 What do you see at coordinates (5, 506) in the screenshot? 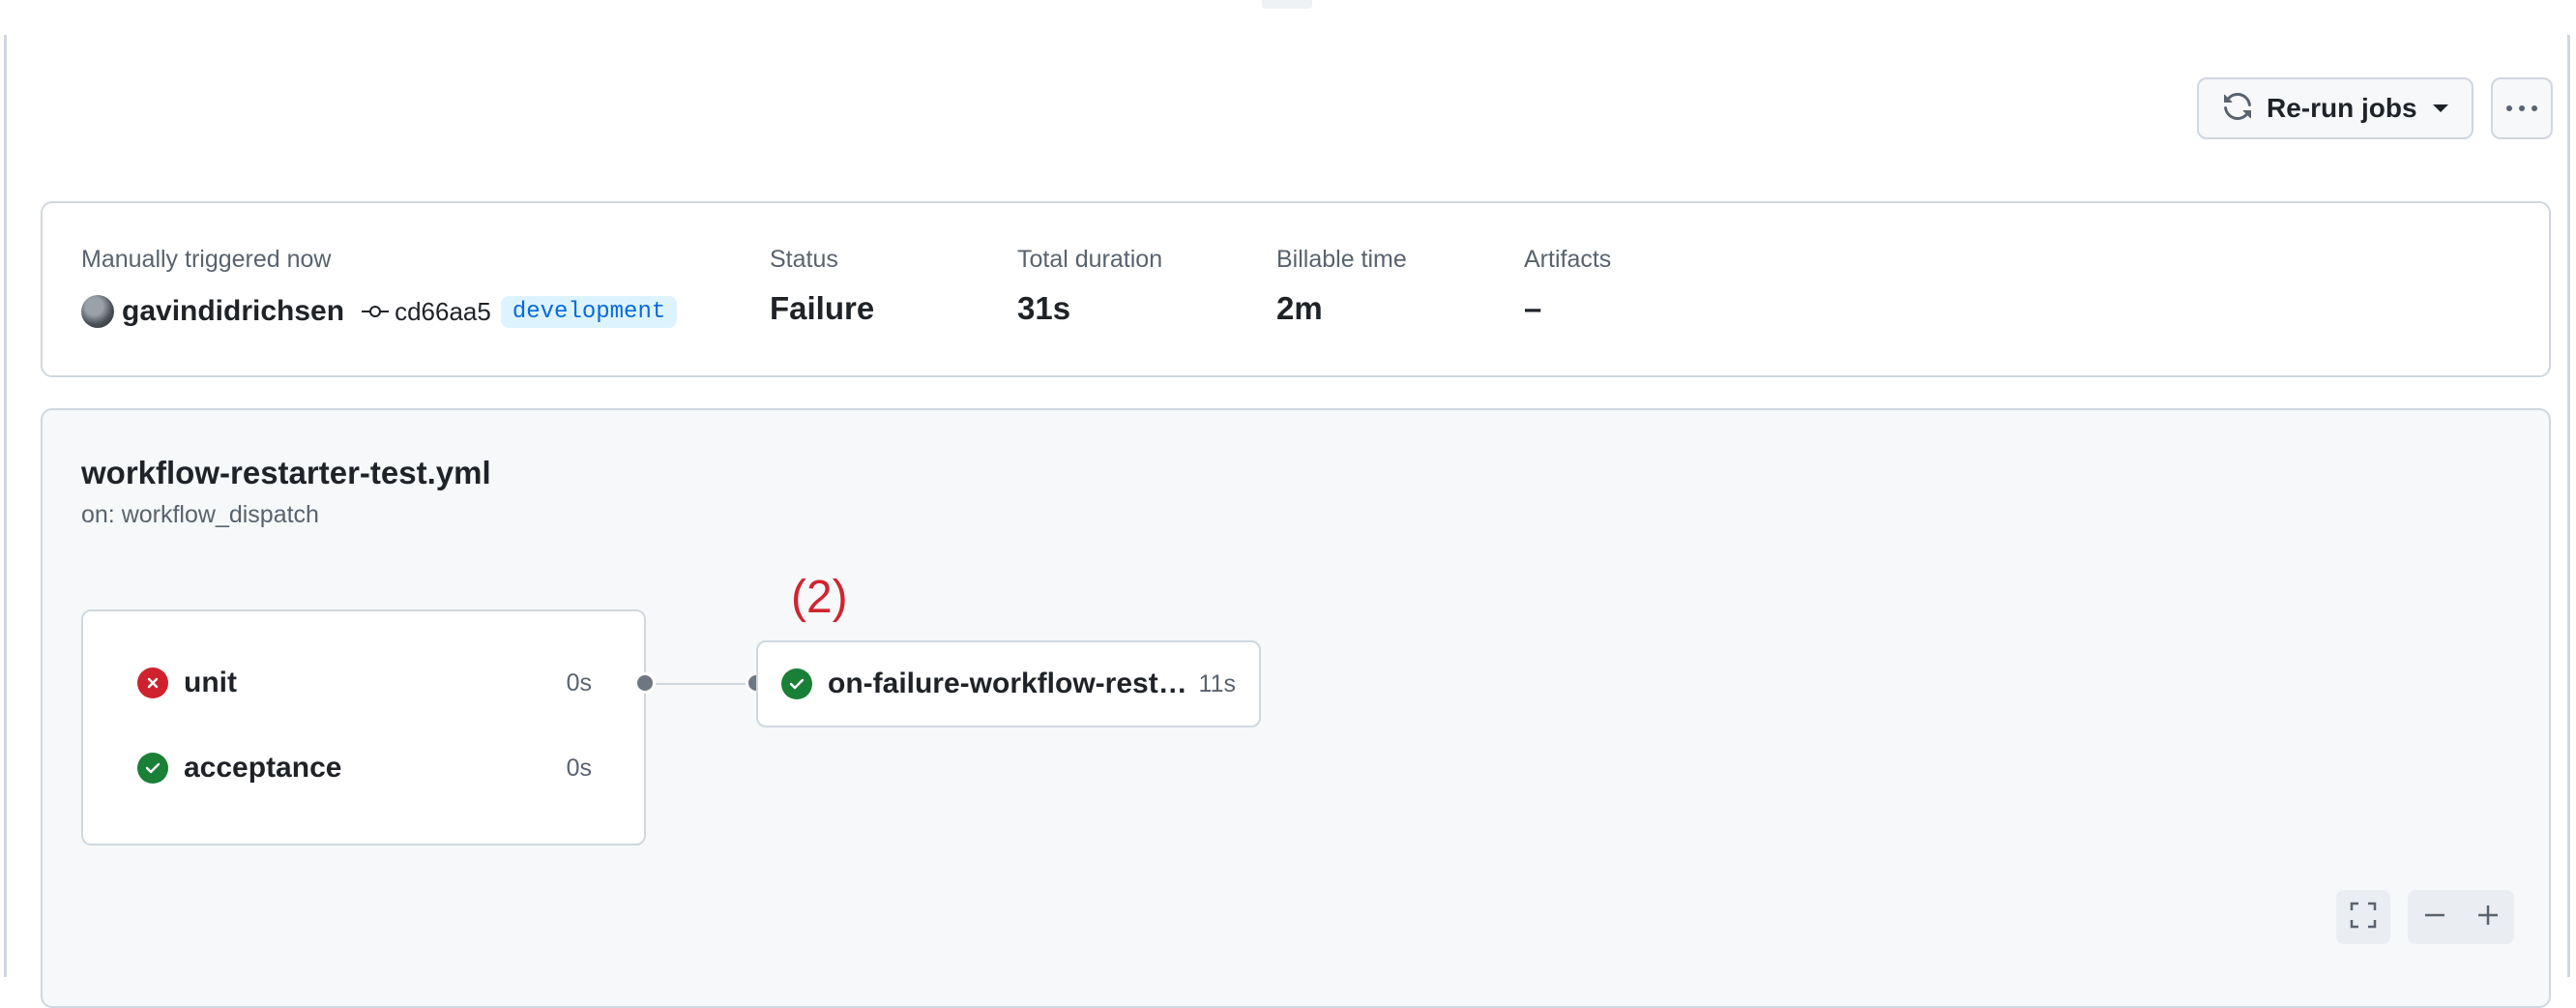
I see `left-border` at bounding box center [5, 506].